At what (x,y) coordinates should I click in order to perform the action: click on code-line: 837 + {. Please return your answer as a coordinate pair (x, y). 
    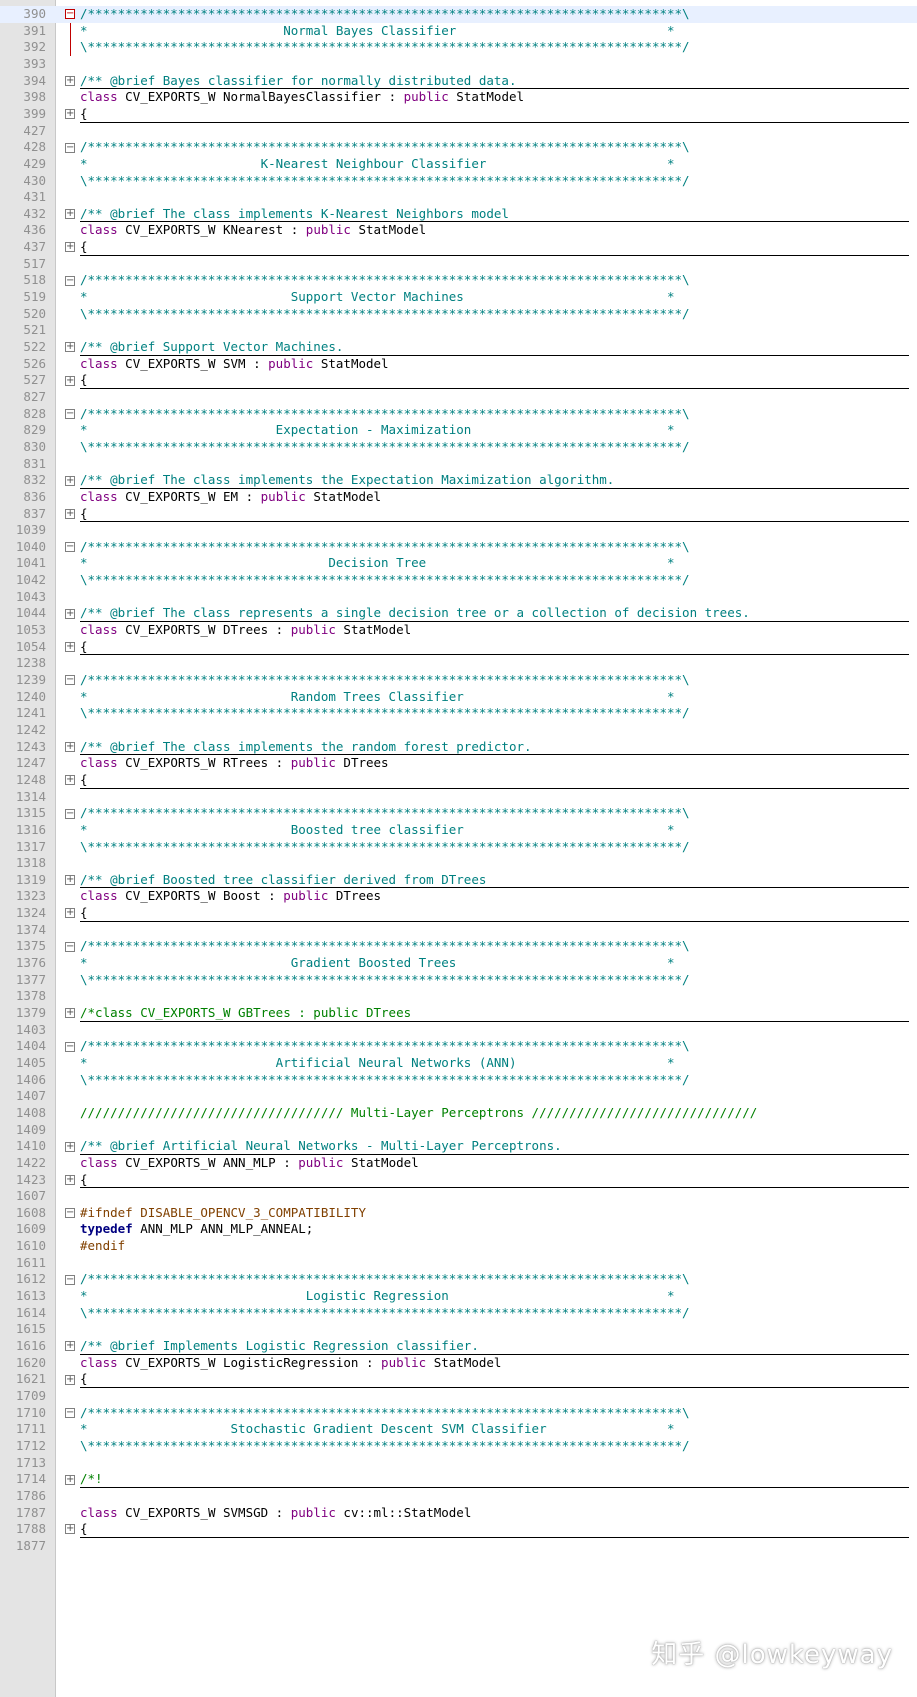
    Looking at the image, I should click on (458, 514).